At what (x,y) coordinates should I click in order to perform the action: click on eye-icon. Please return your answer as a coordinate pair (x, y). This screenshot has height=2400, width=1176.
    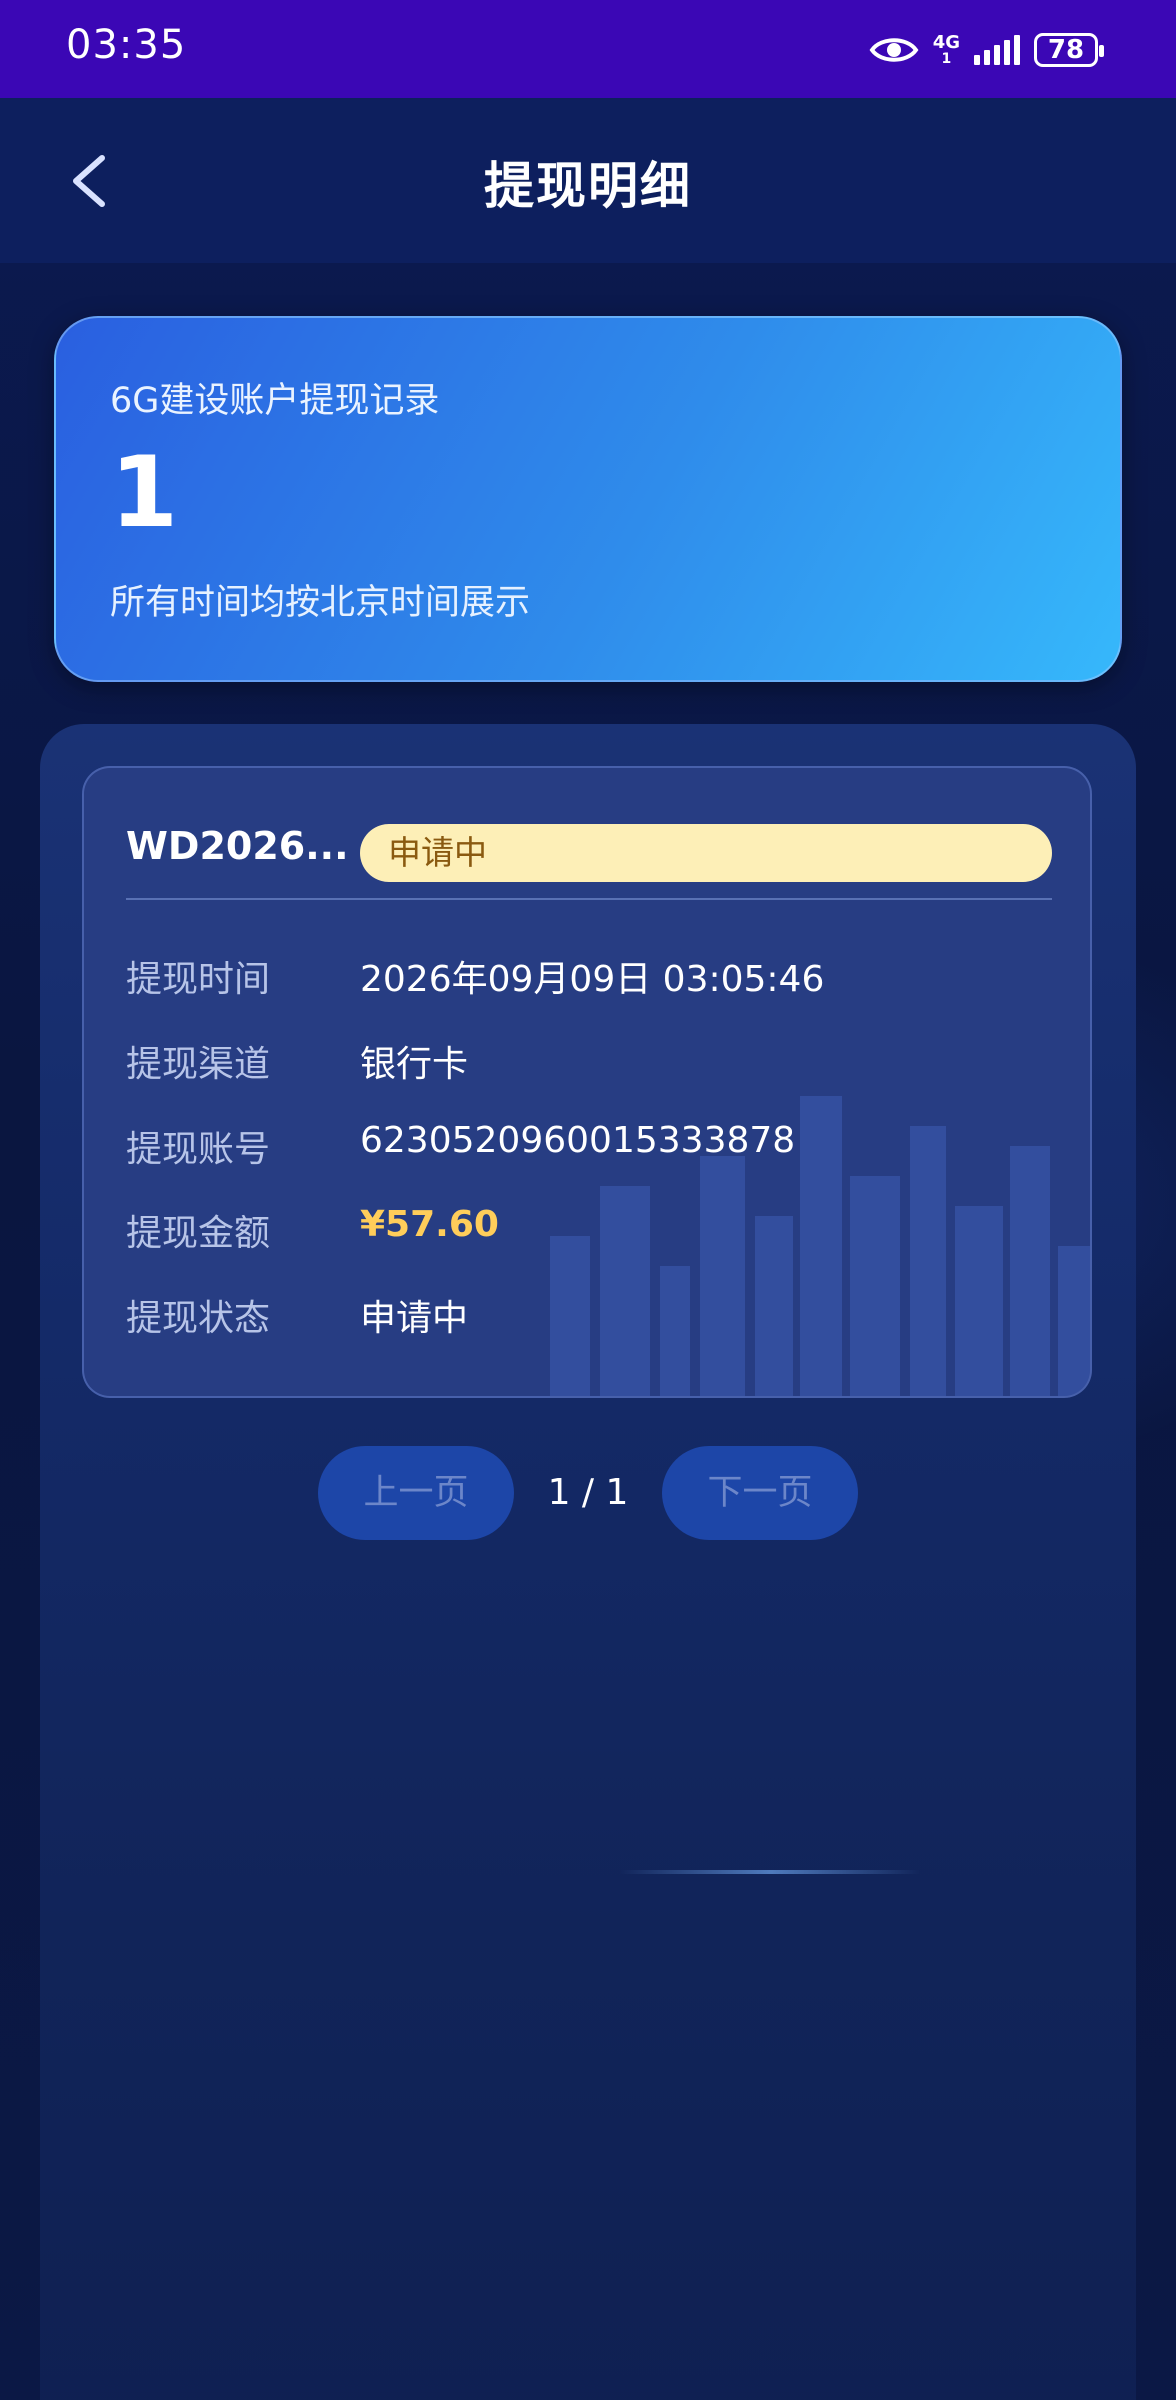
    Looking at the image, I should click on (894, 50).